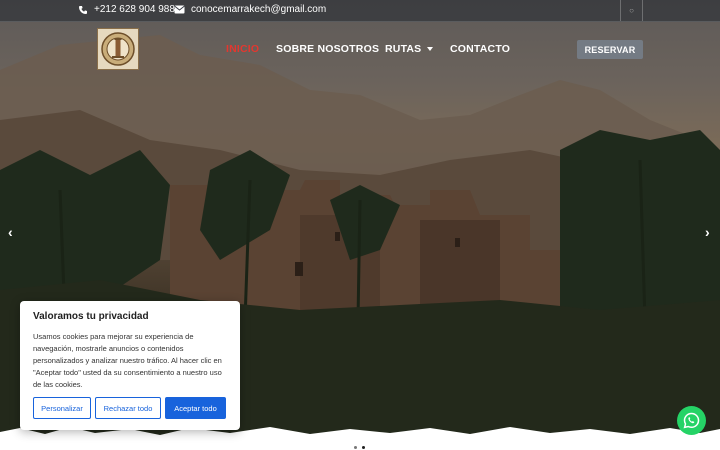  Describe the element at coordinates (10, 232) in the screenshot. I see `chevron-left-icon: ‹` at that location.